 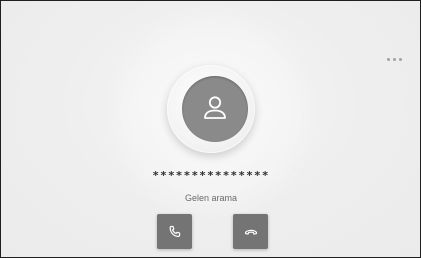 I want to click on phone-hangup-icon, so click(x=250, y=232).